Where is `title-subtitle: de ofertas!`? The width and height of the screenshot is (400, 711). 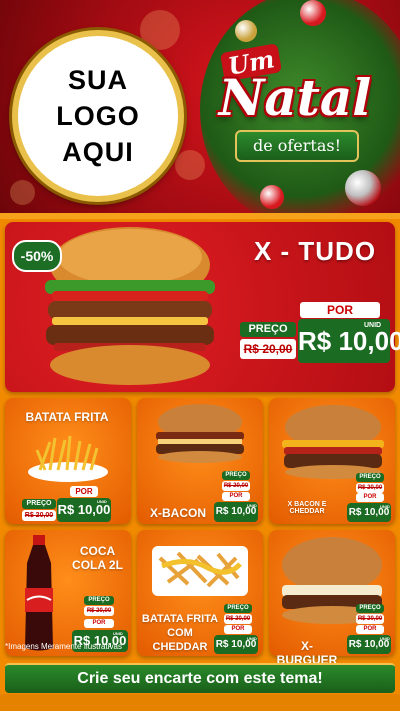 title-subtitle: de ofertas! is located at coordinates (297, 146).